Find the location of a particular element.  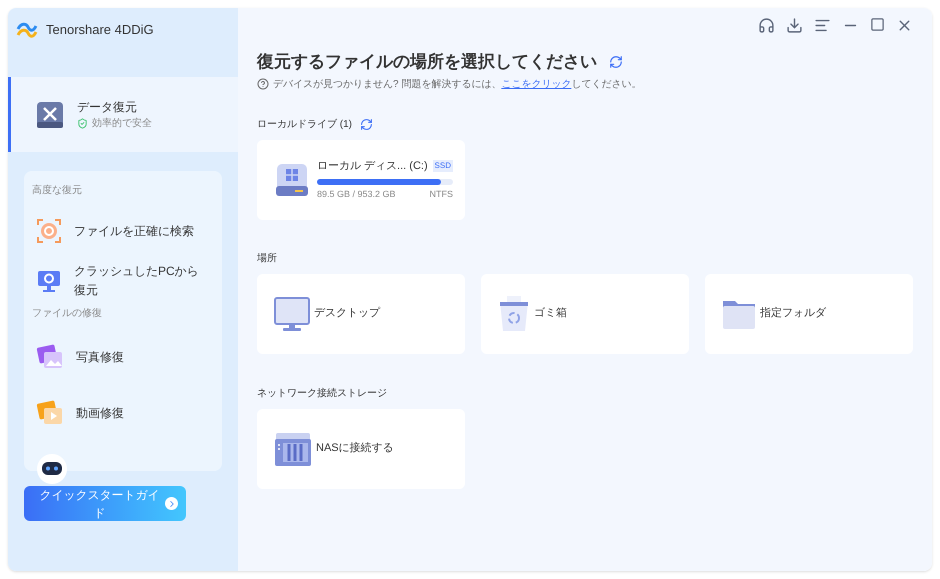

page-title: 復元するファイルの場所を選択してください is located at coordinates (427, 62).